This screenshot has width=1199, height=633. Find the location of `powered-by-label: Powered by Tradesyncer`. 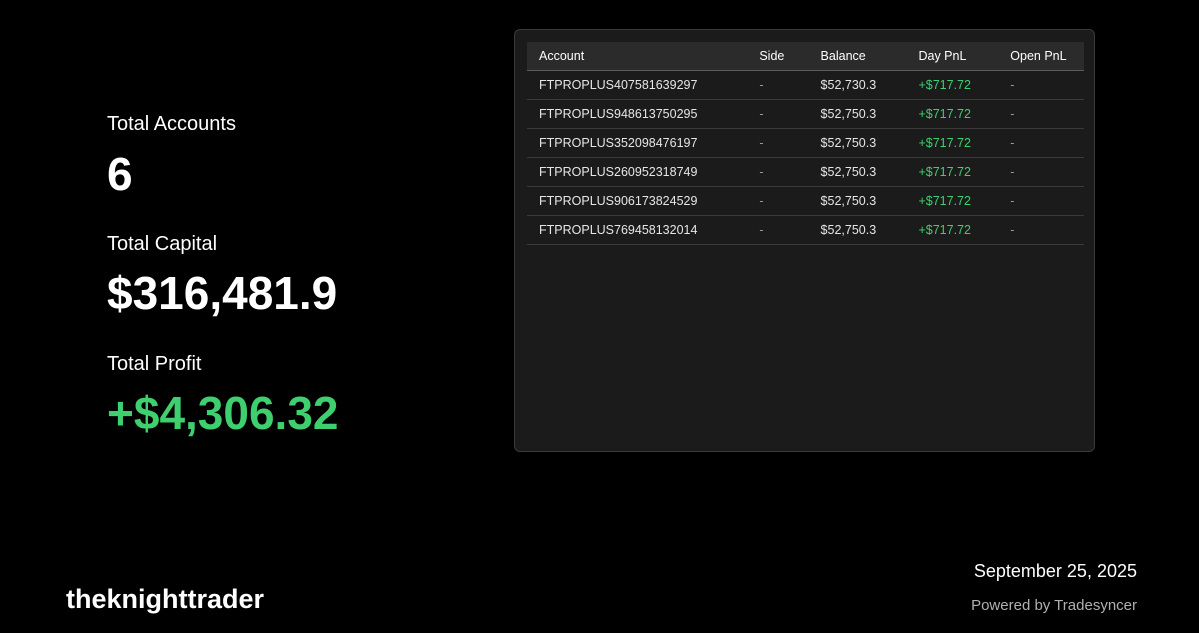

powered-by-label: Powered by Tradesyncer is located at coordinates (1054, 605).